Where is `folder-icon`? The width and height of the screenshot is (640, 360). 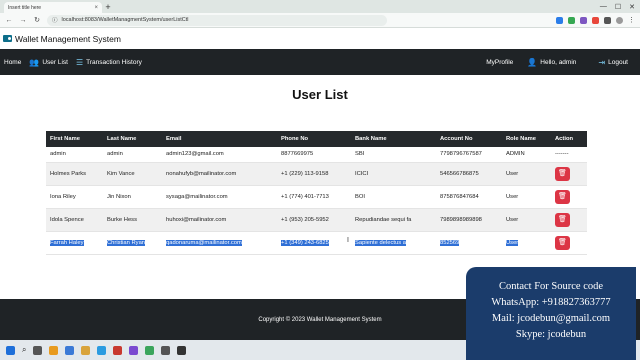
folder-icon is located at coordinates (86, 350).